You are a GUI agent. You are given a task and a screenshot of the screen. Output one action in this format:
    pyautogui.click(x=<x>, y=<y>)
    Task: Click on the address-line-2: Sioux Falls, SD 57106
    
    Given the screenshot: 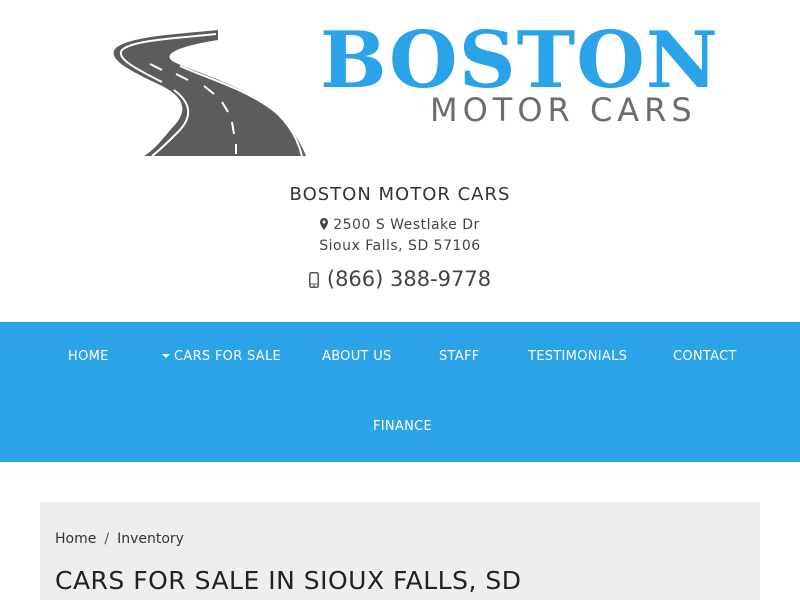 What is the action you would take?
    pyautogui.click(x=400, y=246)
    